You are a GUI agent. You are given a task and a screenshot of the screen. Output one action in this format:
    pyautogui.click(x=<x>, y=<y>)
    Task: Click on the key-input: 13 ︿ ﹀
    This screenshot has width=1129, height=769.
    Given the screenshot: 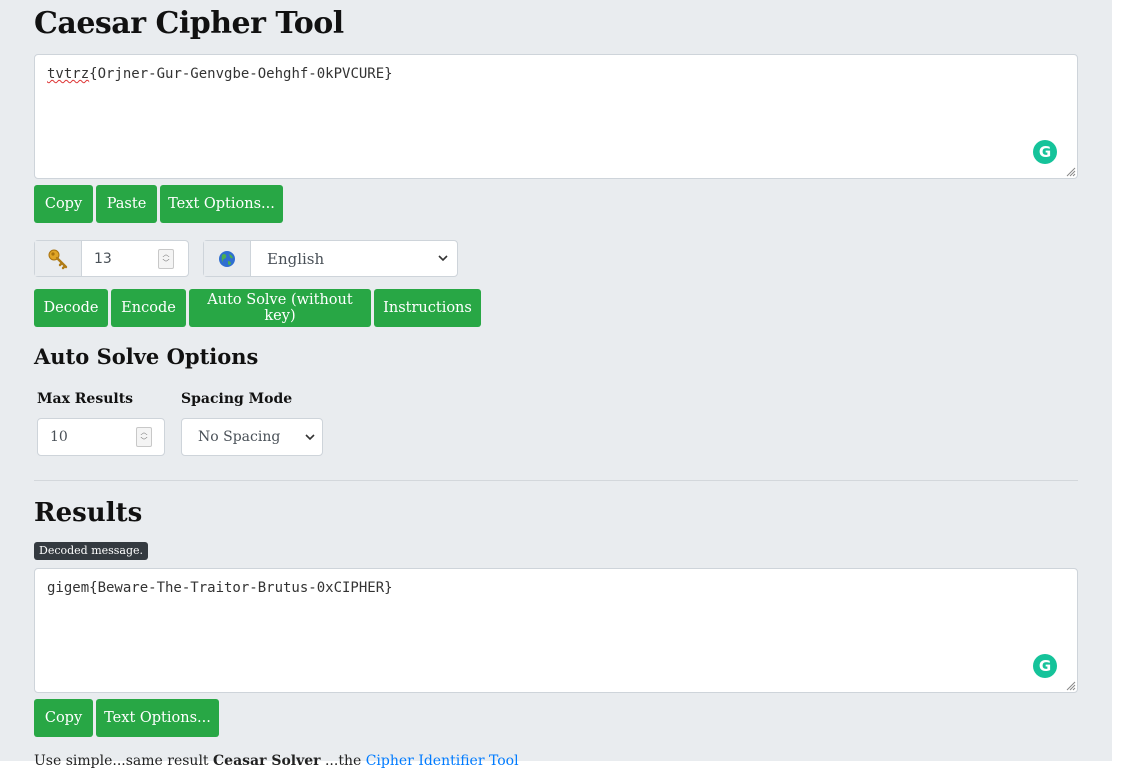 What is the action you would take?
    pyautogui.click(x=135, y=258)
    